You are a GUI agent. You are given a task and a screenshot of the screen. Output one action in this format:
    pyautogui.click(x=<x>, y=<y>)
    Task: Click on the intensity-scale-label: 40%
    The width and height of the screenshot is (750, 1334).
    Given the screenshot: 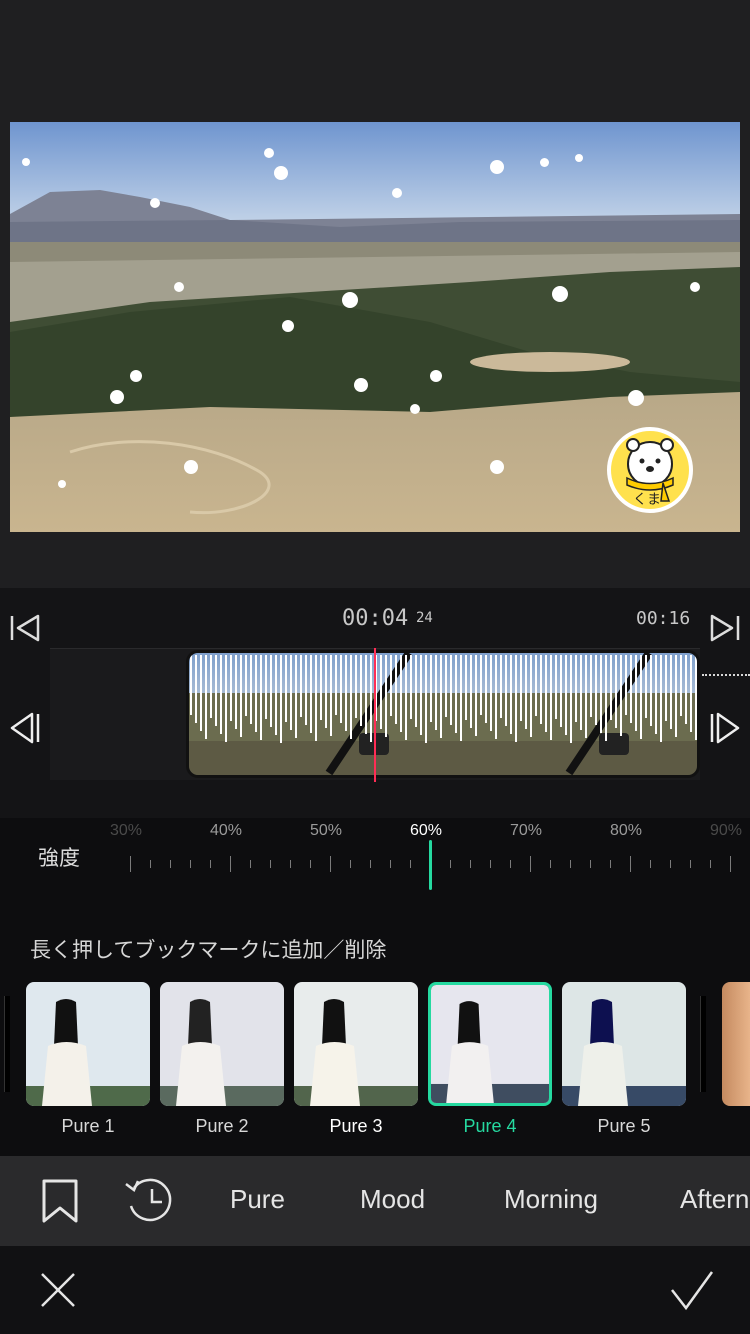 What is the action you would take?
    pyautogui.click(x=226, y=830)
    